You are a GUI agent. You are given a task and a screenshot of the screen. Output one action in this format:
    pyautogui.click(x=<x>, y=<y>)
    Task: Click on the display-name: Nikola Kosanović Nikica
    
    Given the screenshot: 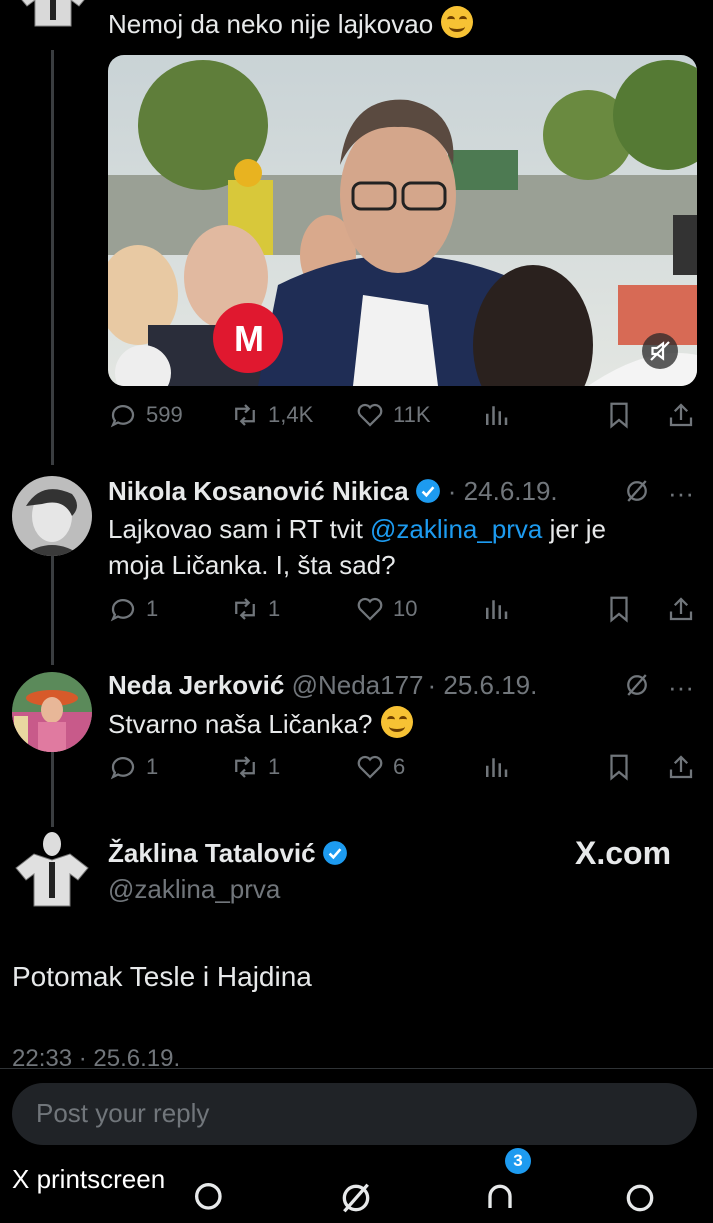 What is the action you would take?
    pyautogui.click(x=258, y=491)
    